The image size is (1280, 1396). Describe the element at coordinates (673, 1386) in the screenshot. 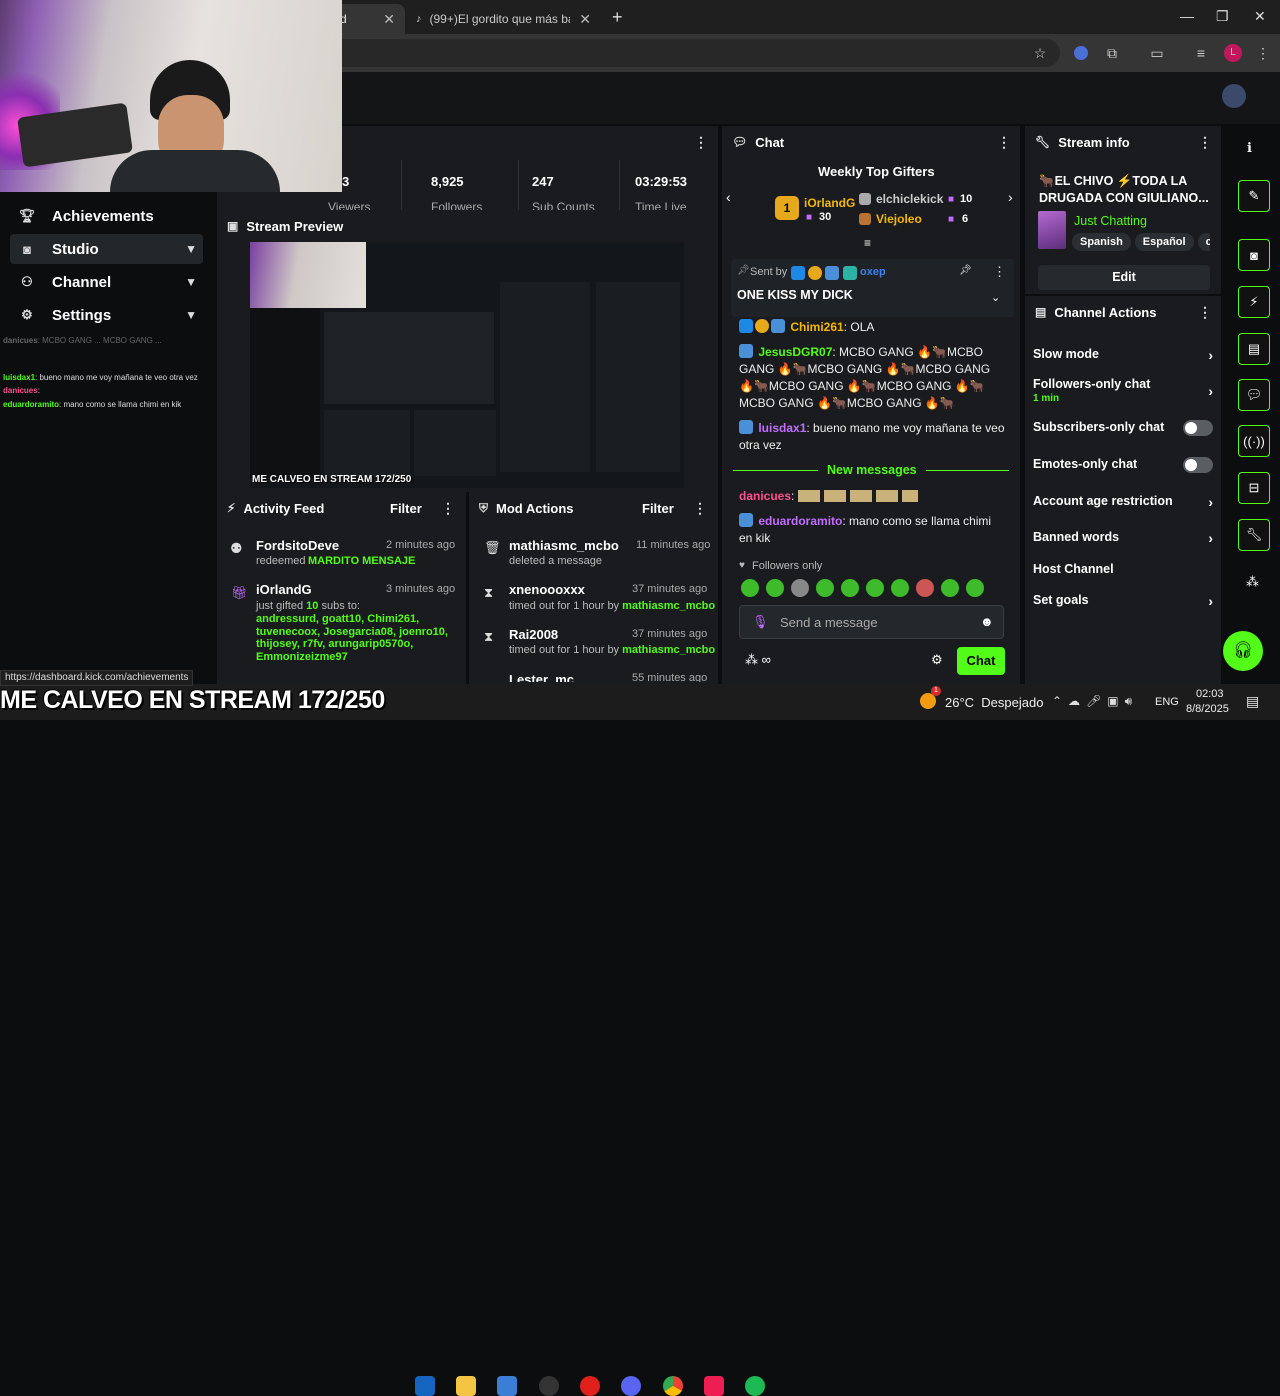

I see `chrome-icon` at that location.